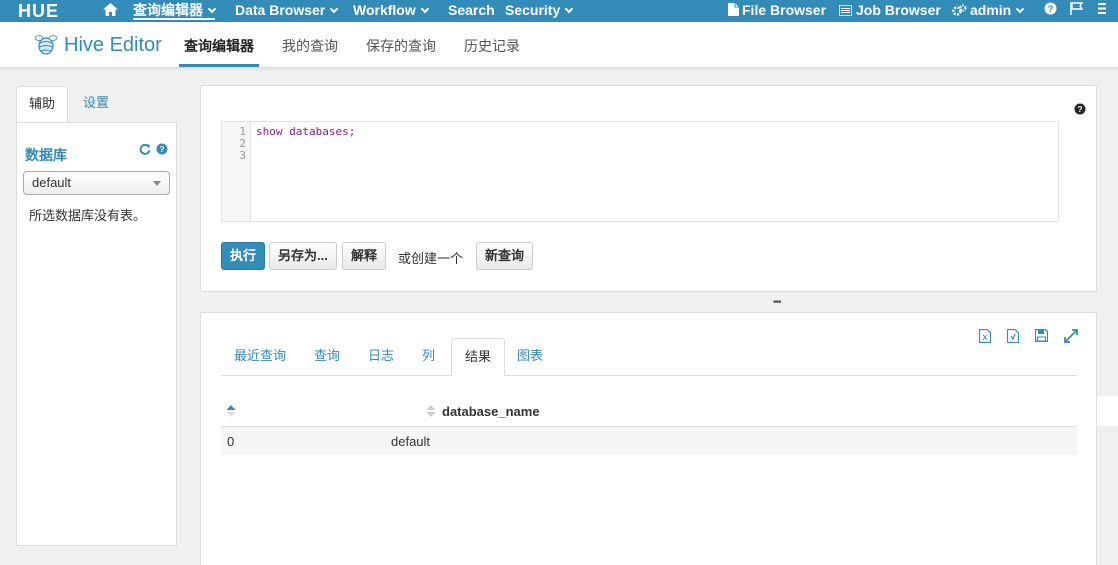 The image size is (1118, 565). I want to click on nav-workflow: Workflow, so click(391, 11).